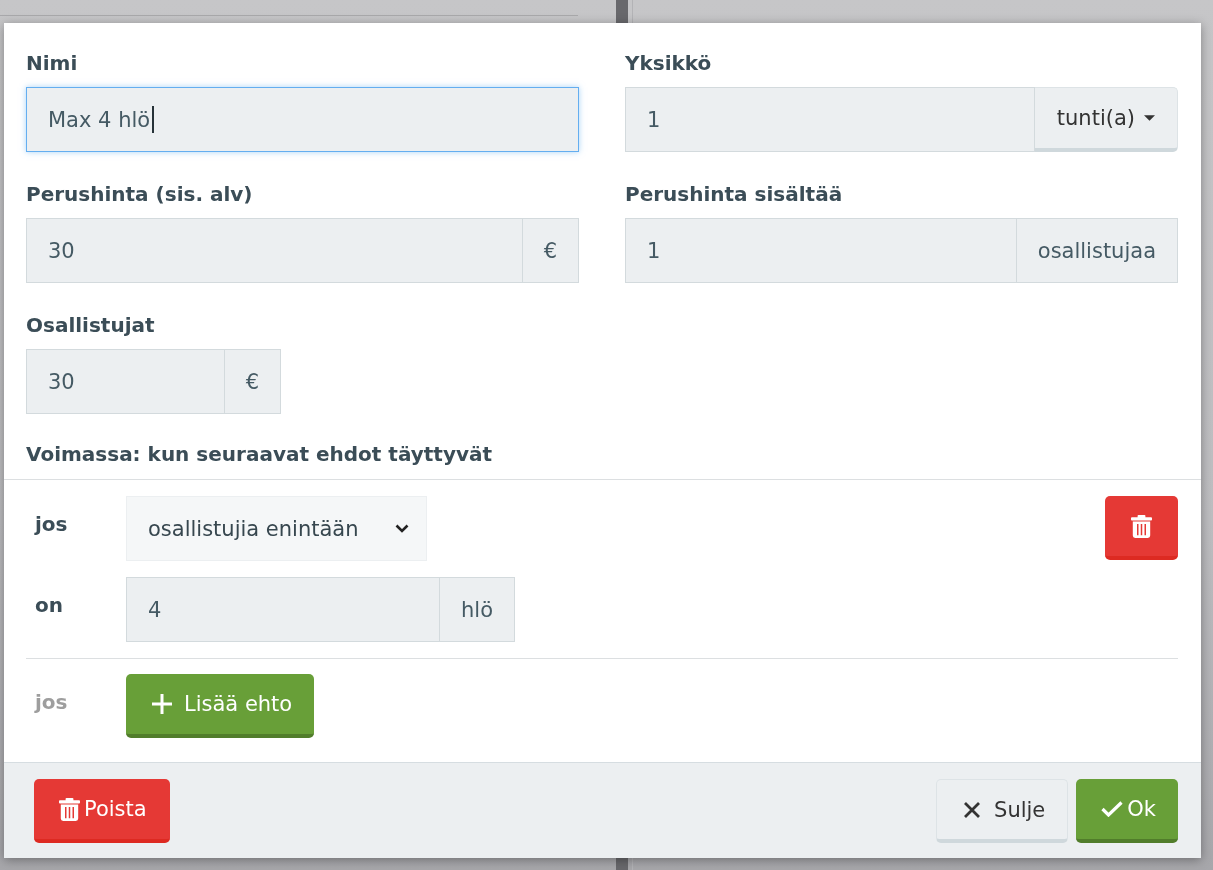 The height and width of the screenshot is (870, 1213). I want to click on delete-condition-button, so click(1141, 528).